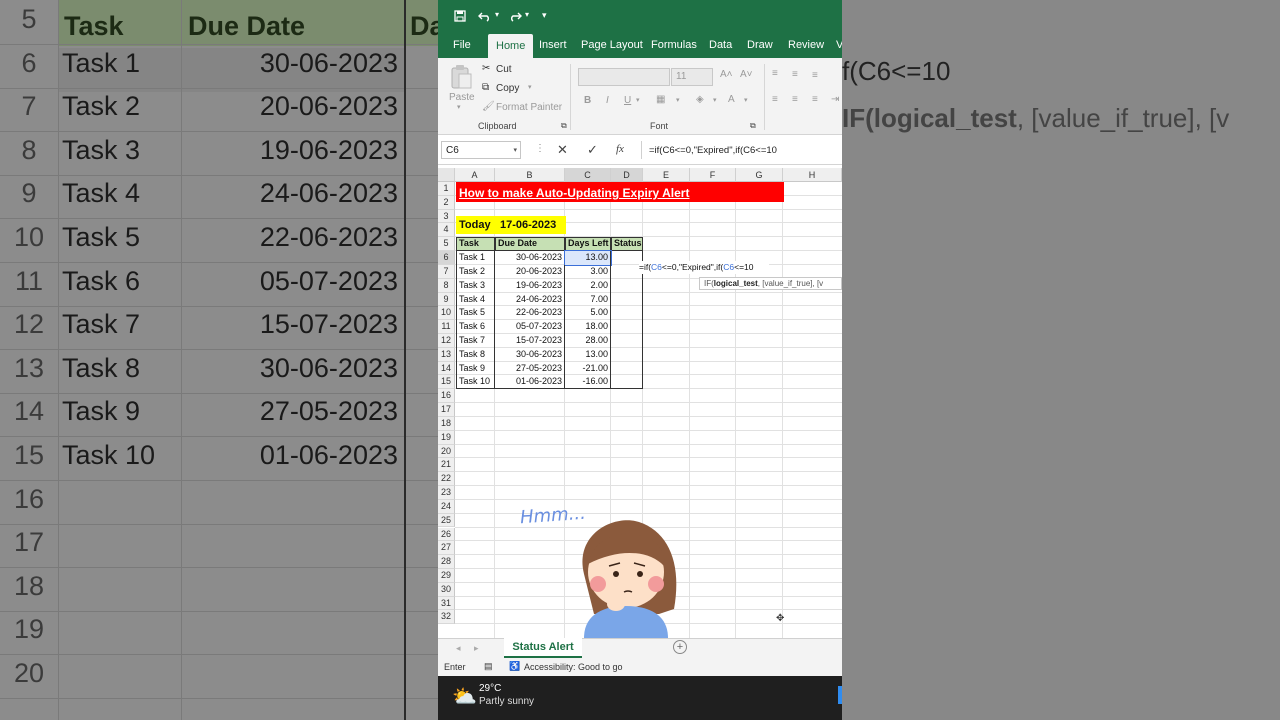 The width and height of the screenshot is (1280, 720). I want to click on bold-button: B, so click(587, 100).